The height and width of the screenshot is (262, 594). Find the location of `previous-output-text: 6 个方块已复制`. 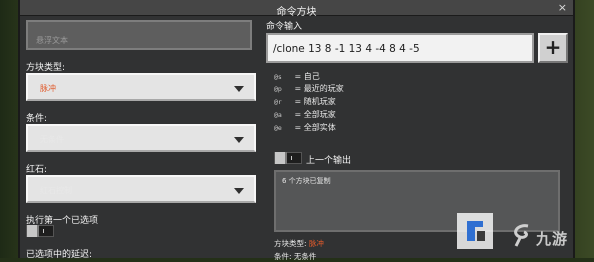

previous-output-text: 6 个方块已复制 is located at coordinates (306, 181).